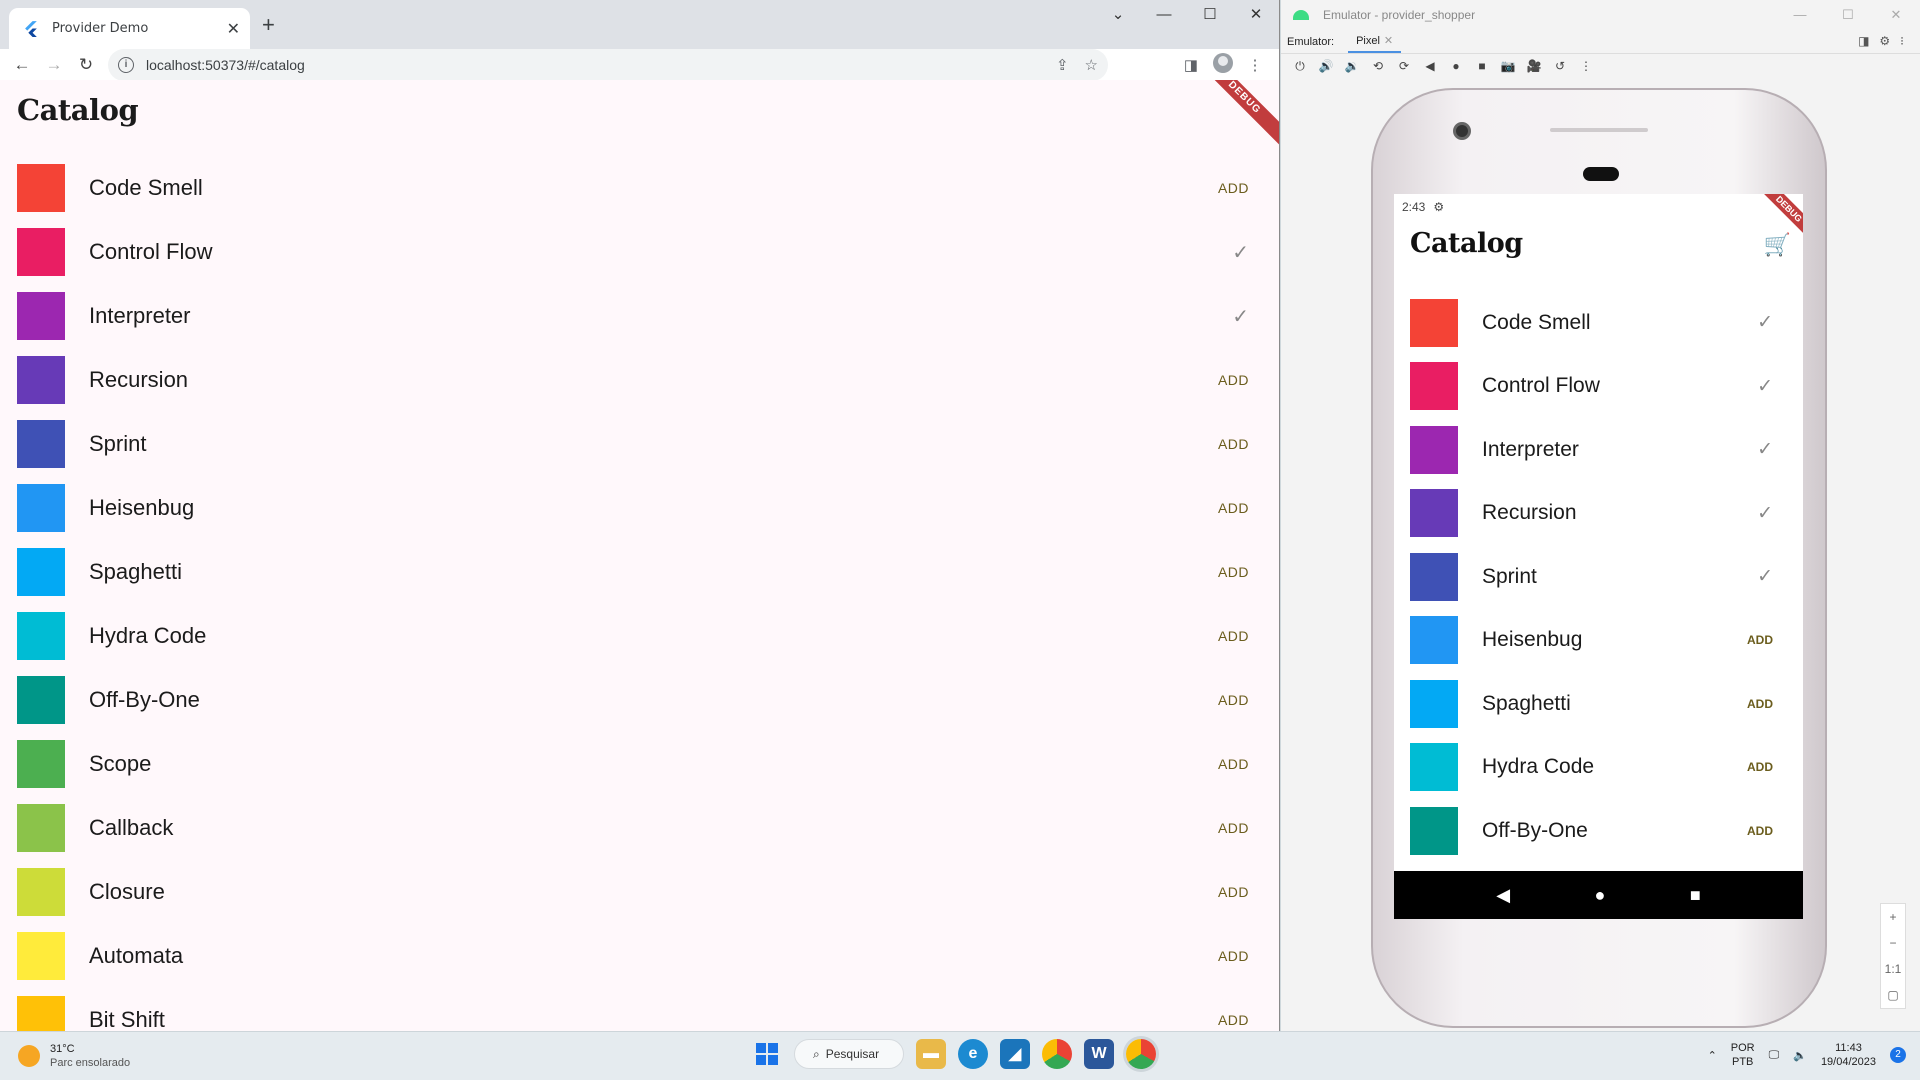  Describe the element at coordinates (1352, 66) in the screenshot. I see `volume-down-icon: 🔉` at that location.